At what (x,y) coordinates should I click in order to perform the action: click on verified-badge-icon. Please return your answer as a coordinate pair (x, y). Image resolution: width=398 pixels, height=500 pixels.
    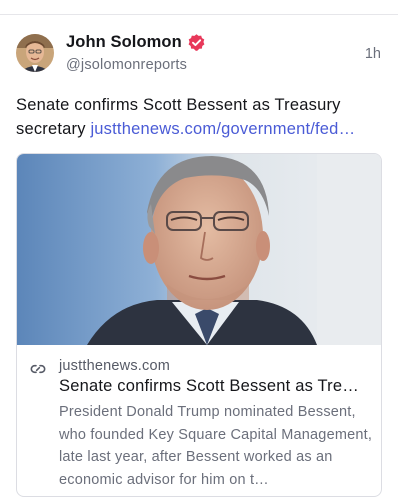
    Looking at the image, I should click on (196, 42).